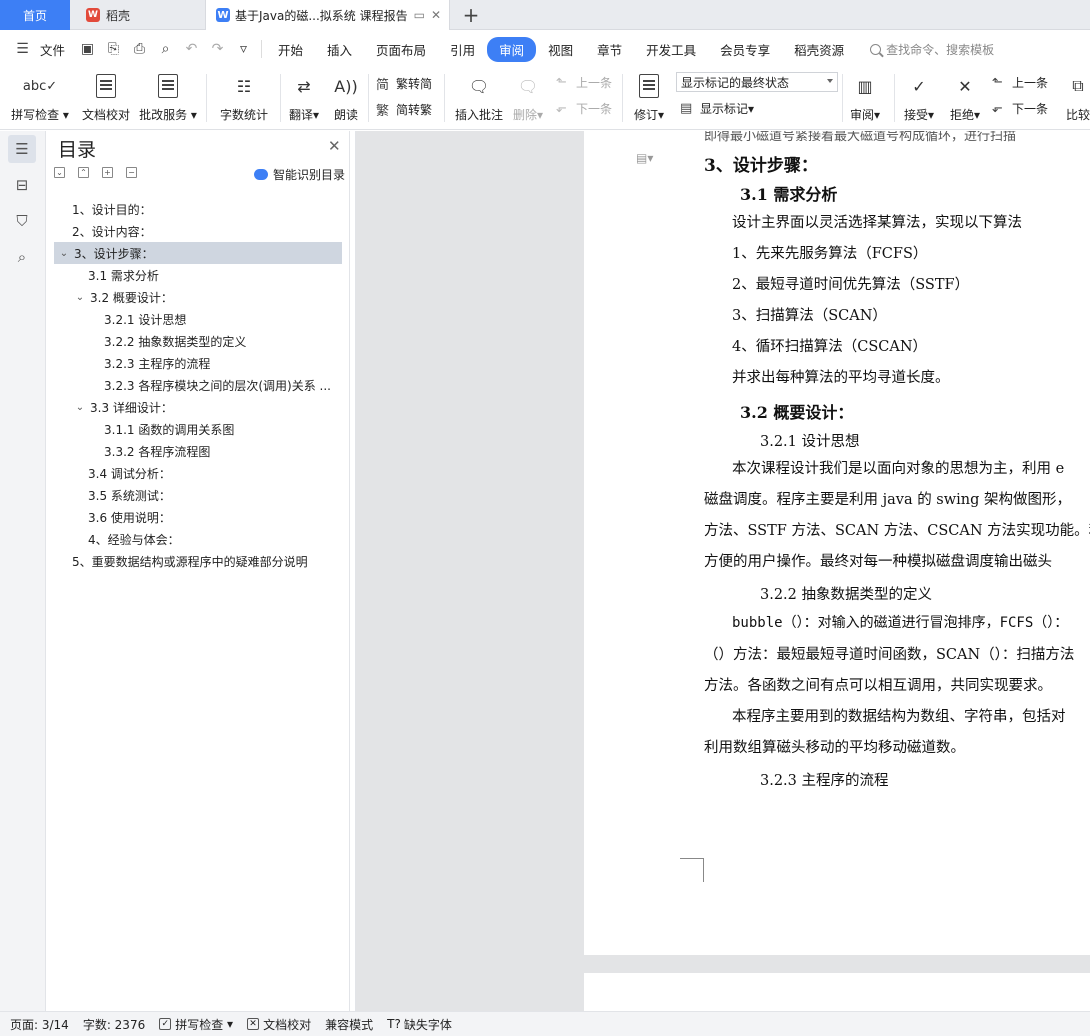  I want to click on menu-references: 引用, so click(462, 49).